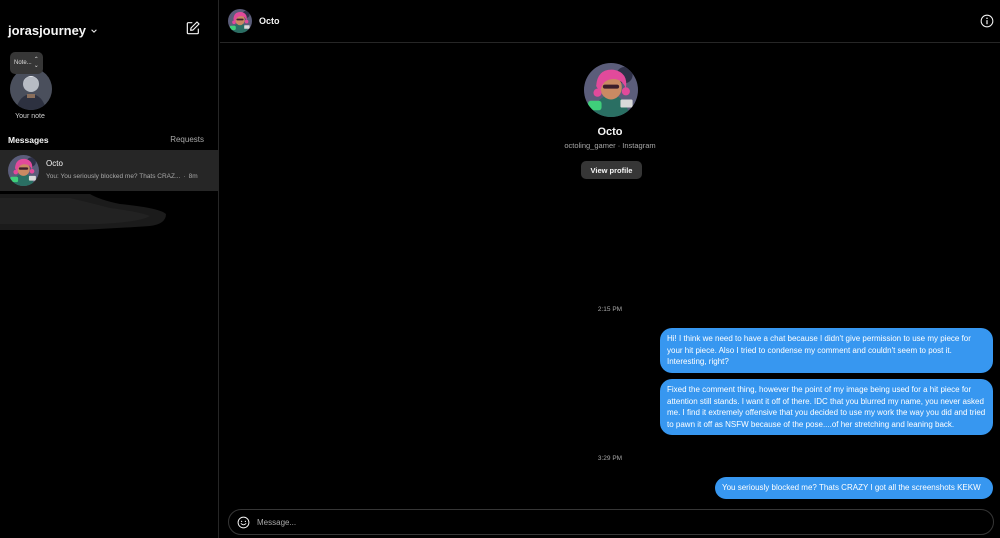 The width and height of the screenshot is (1000, 538). I want to click on profile-name: Octo, so click(610, 132).